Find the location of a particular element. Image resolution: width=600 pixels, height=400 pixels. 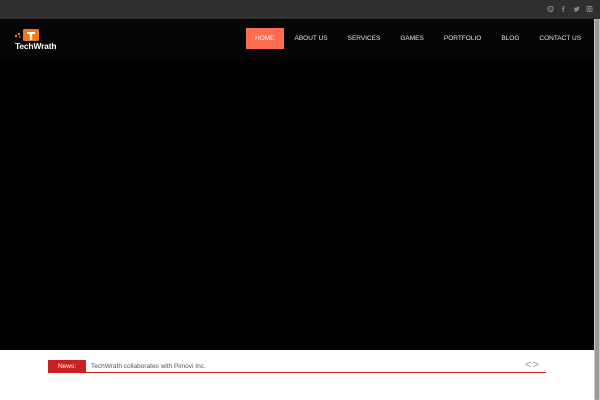

svg-text: S is located at coordinates (550, 9).